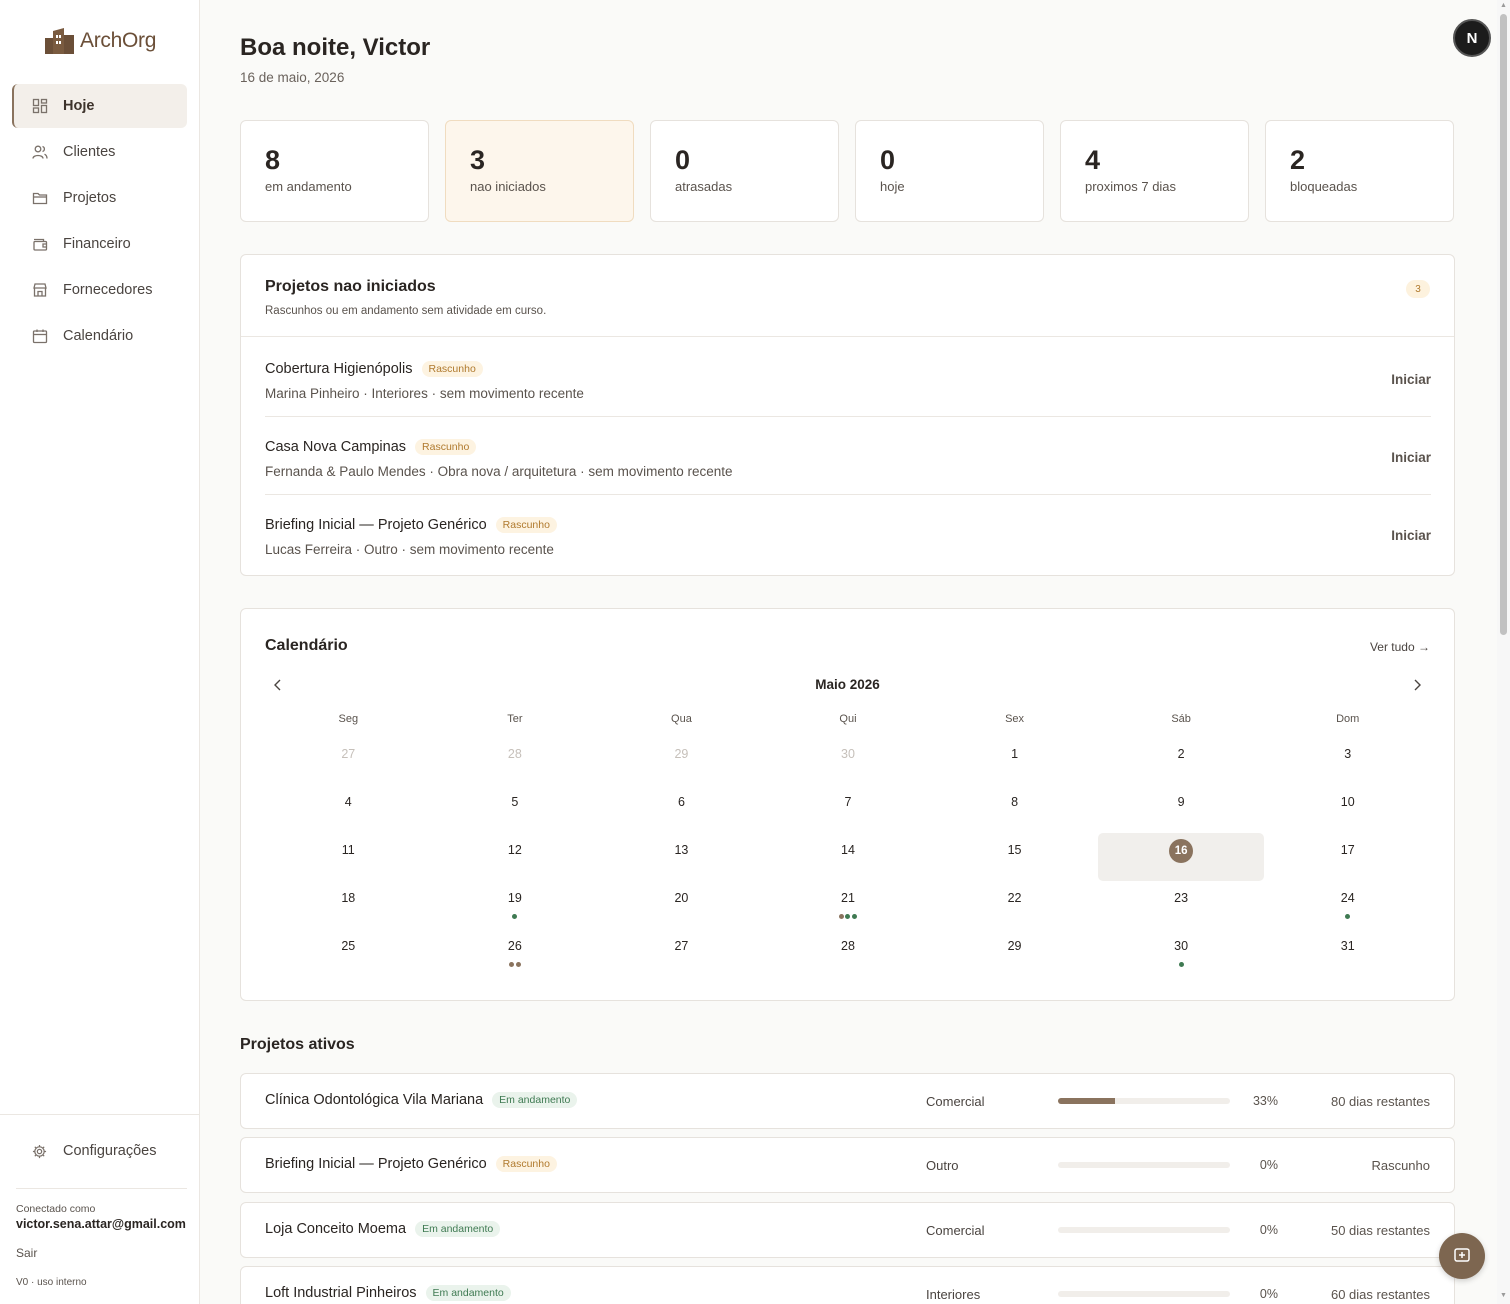  What do you see at coordinates (1347, 809) in the screenshot?
I see `calendar-day: 10` at bounding box center [1347, 809].